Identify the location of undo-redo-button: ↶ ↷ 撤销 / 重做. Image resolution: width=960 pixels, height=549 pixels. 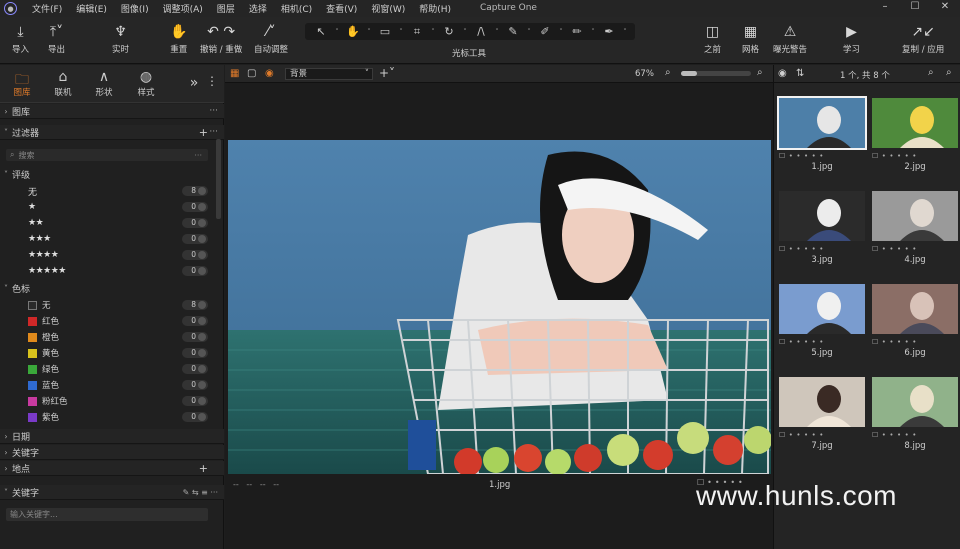
(221, 39).